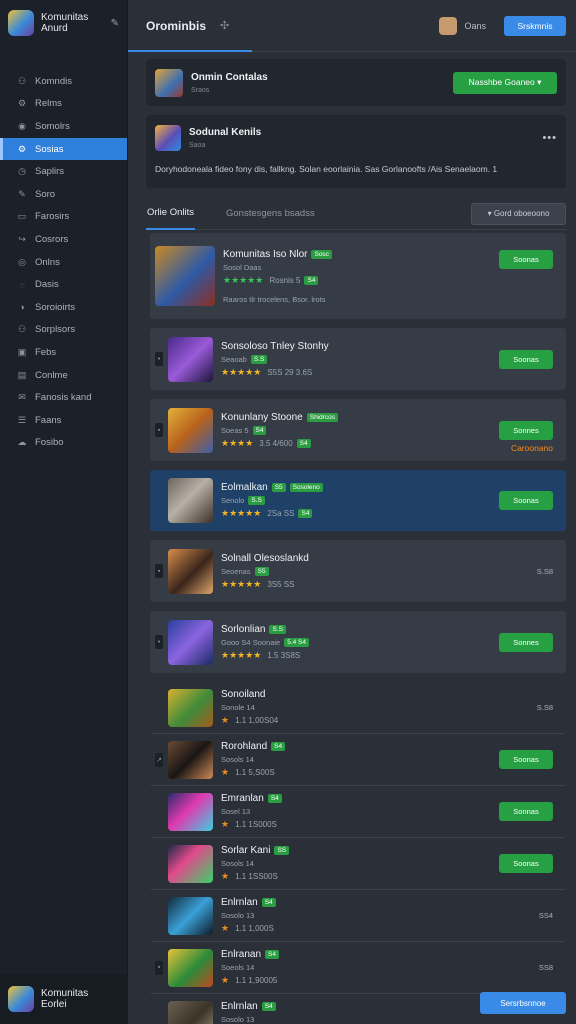 This screenshot has height=1024, width=576. I want to click on sidebar-item-6: ▭ Farosirs, so click(63, 217).